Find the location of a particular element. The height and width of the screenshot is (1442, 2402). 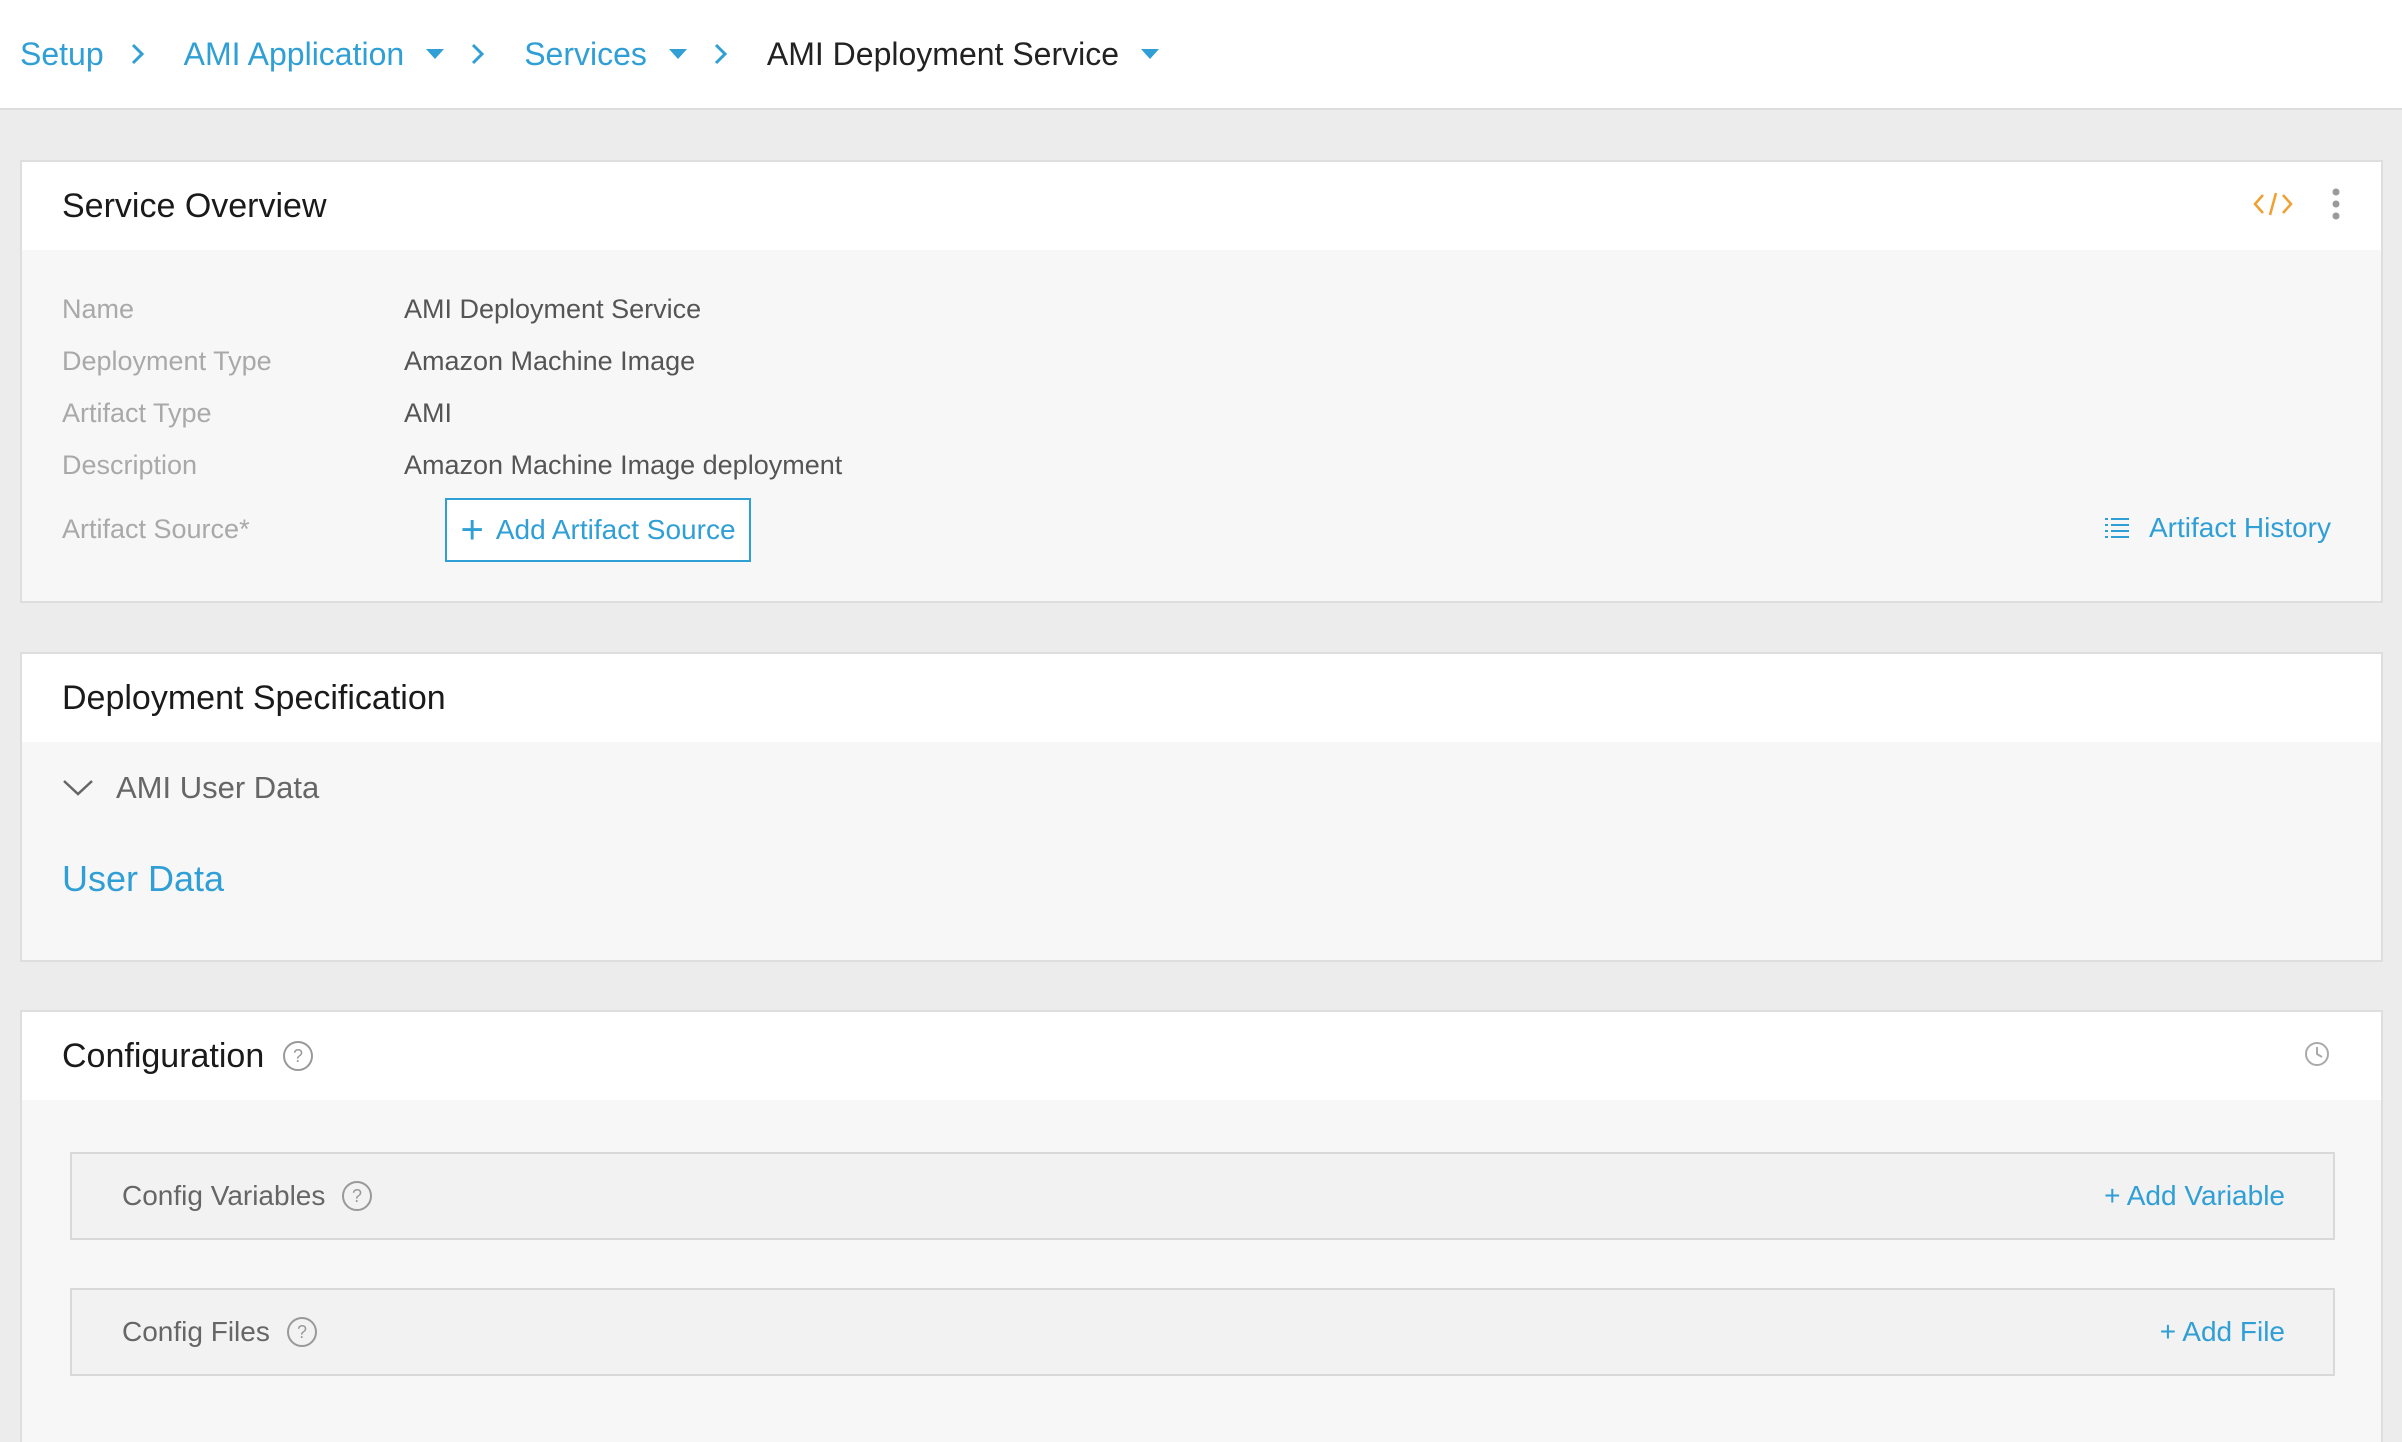

field-label: Name is located at coordinates (98, 309).